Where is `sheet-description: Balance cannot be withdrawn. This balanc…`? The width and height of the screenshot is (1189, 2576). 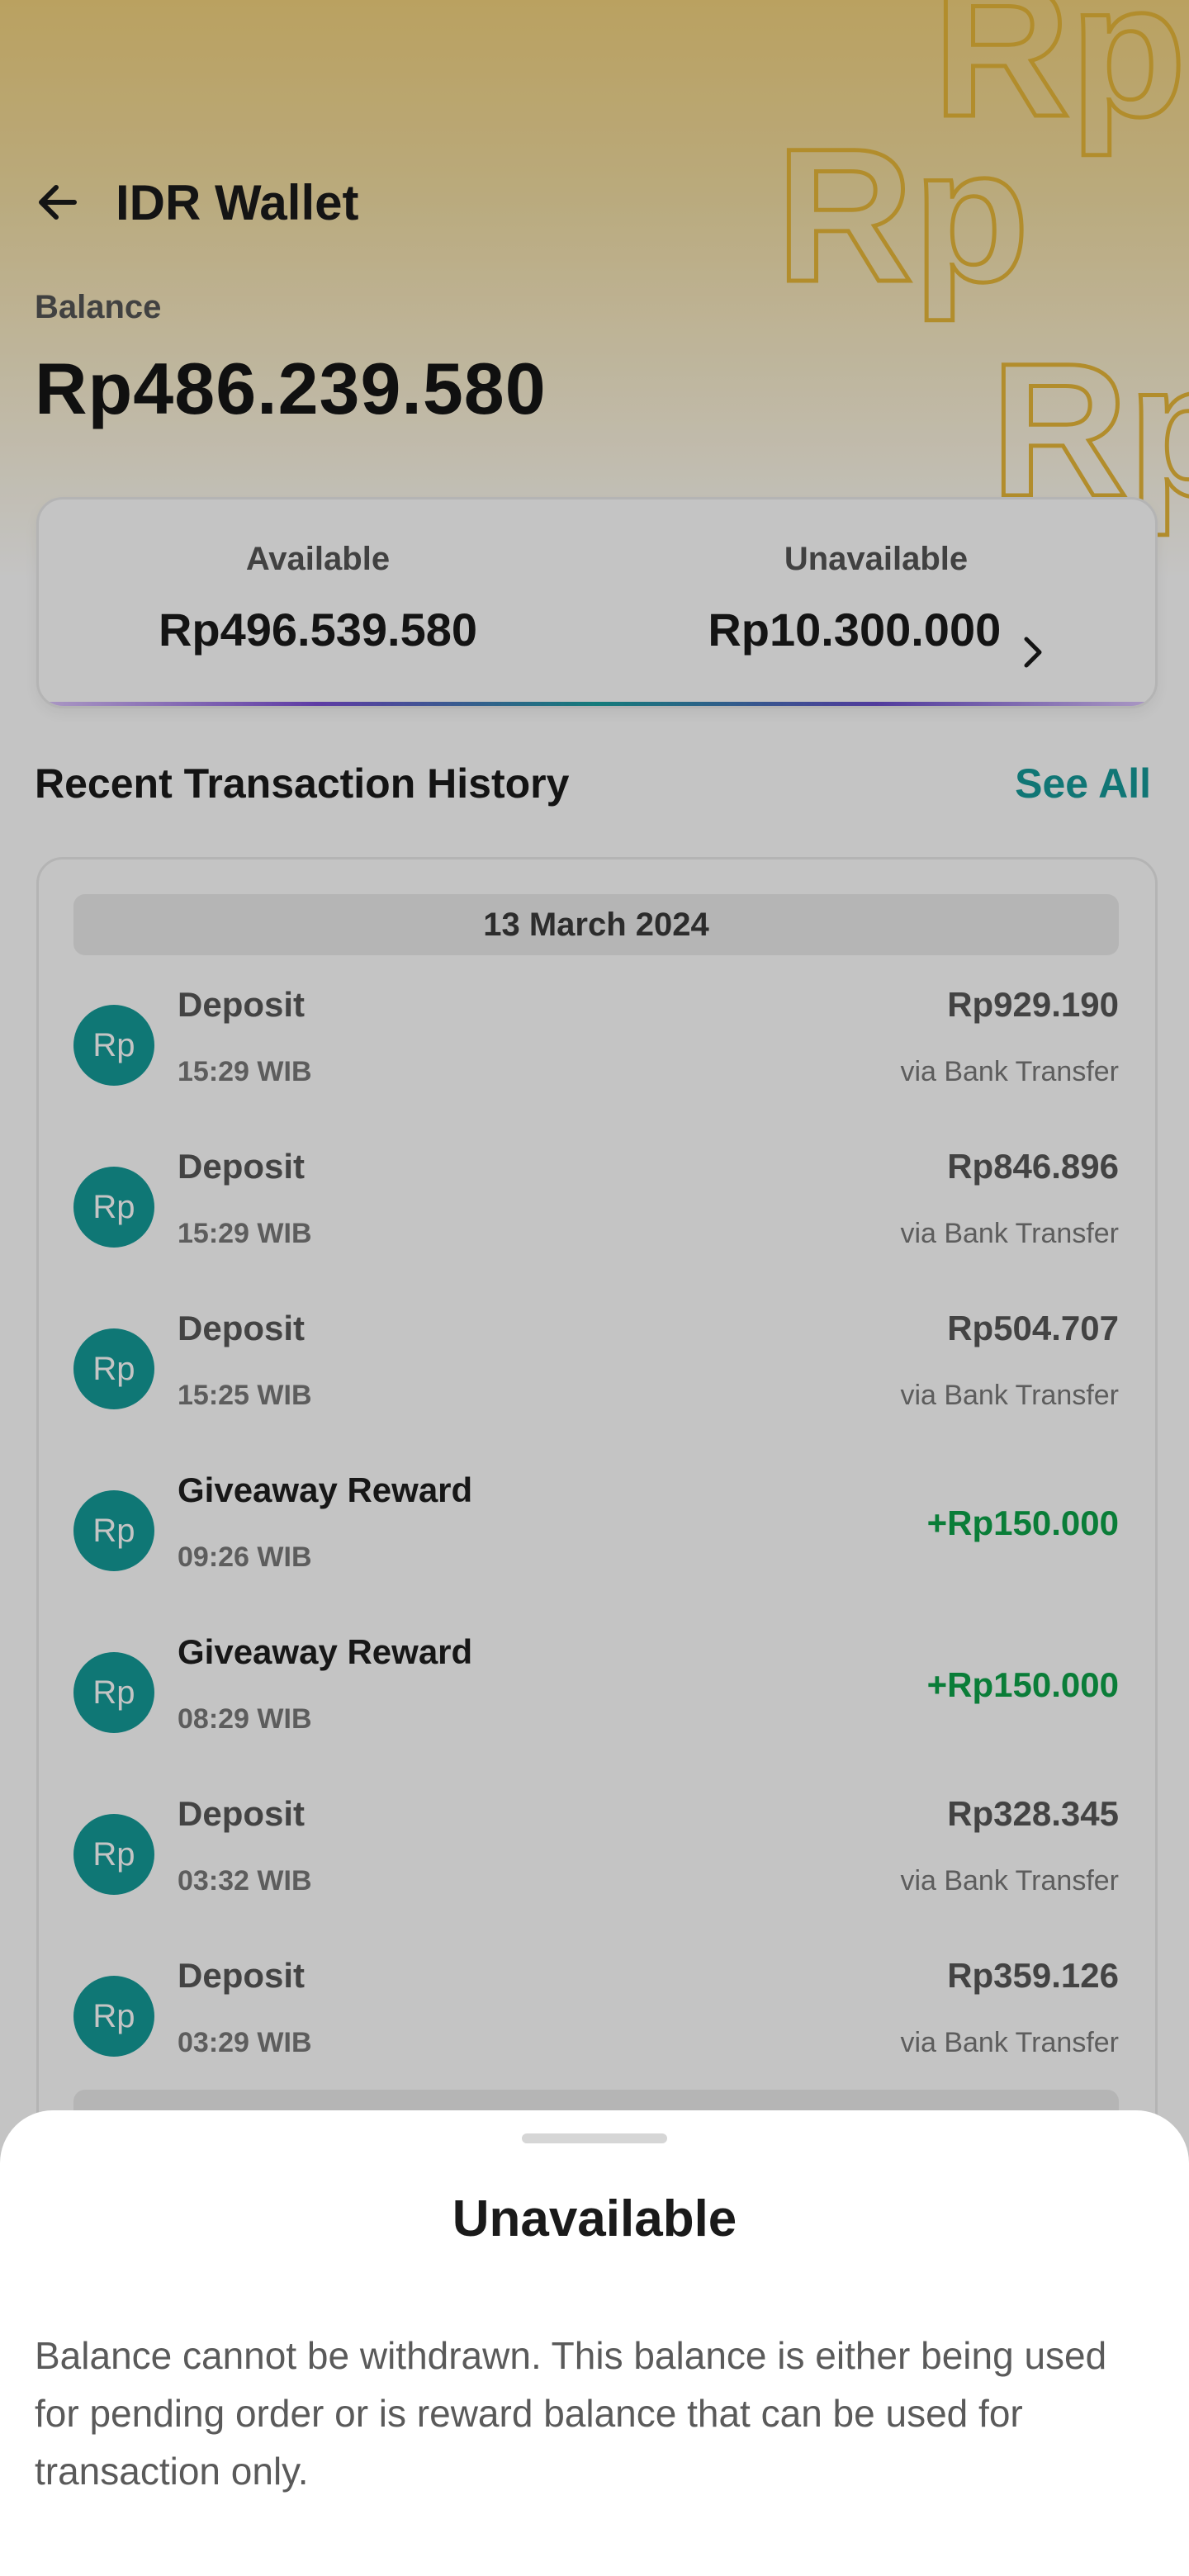
sheet-description: Balance cannot be withdrawn. This balanc… is located at coordinates (571, 2413).